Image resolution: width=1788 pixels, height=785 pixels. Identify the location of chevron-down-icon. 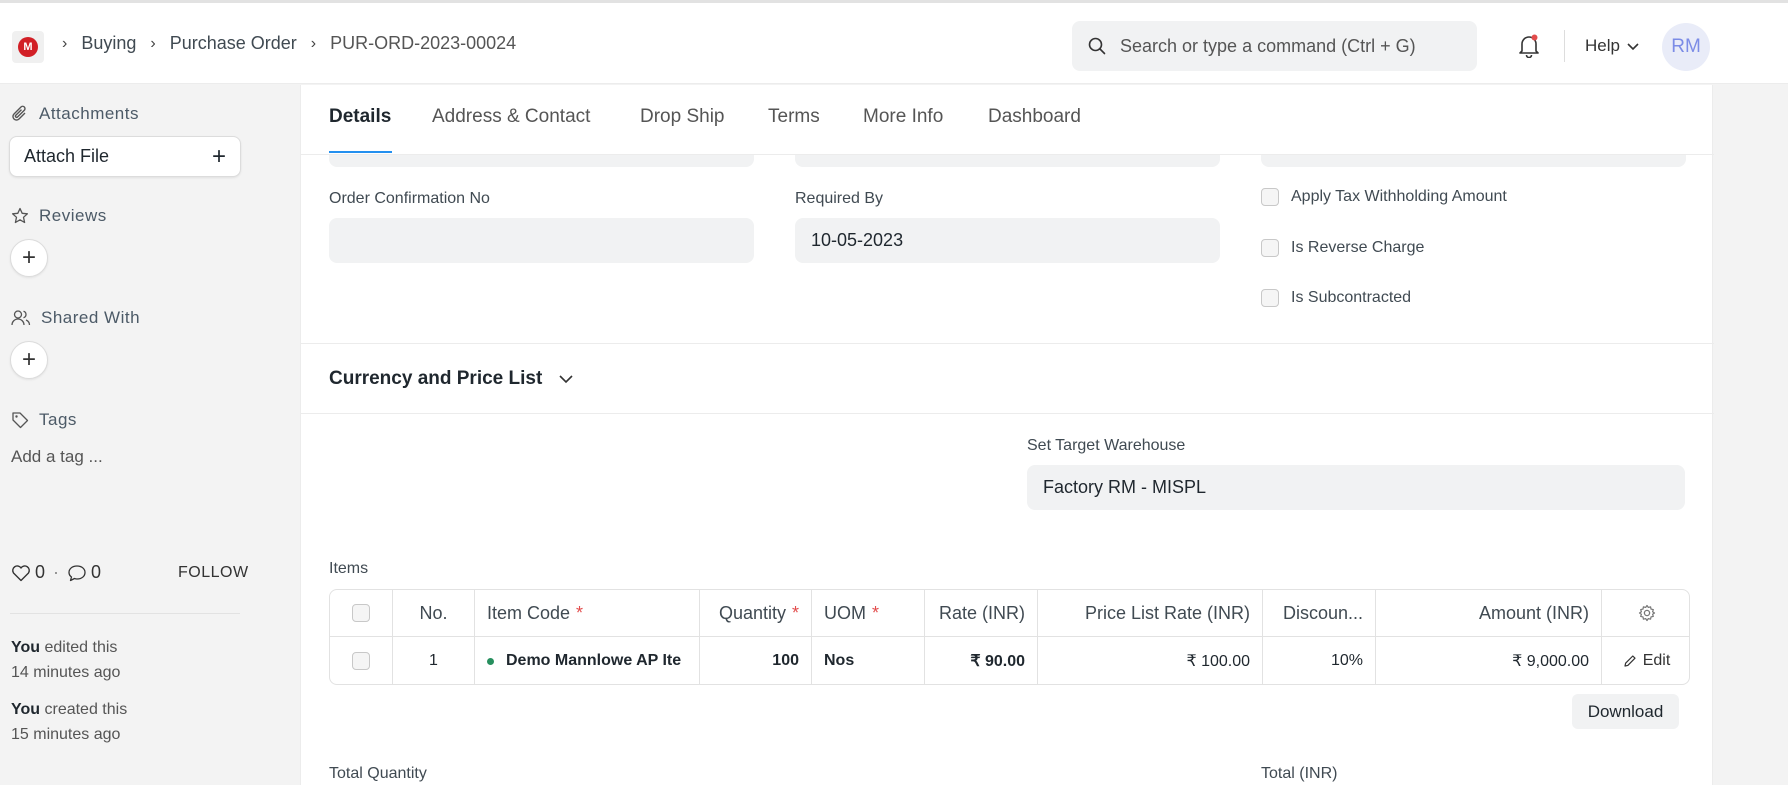
(566, 379).